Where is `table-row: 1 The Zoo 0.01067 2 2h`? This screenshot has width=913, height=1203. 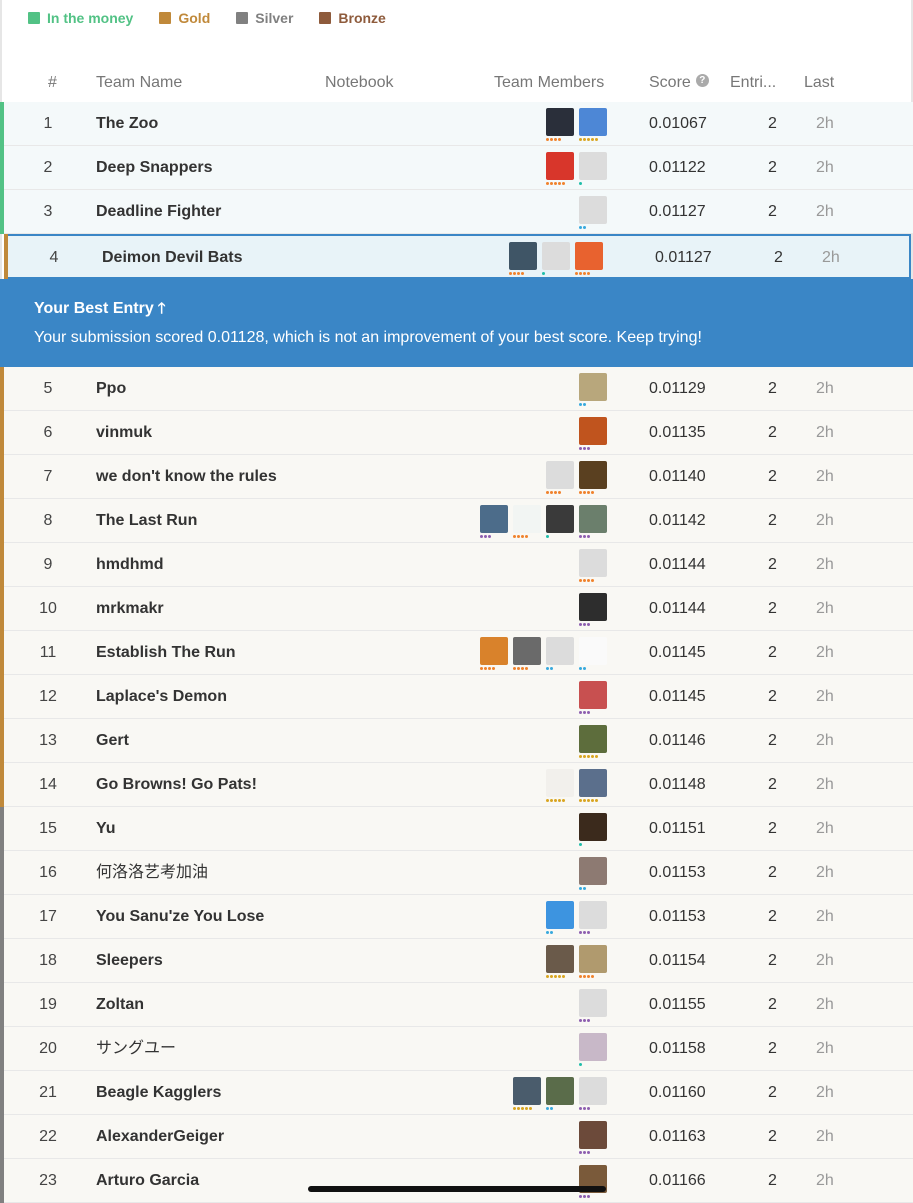 table-row: 1 The Zoo 0.01067 2 2h is located at coordinates (456, 124).